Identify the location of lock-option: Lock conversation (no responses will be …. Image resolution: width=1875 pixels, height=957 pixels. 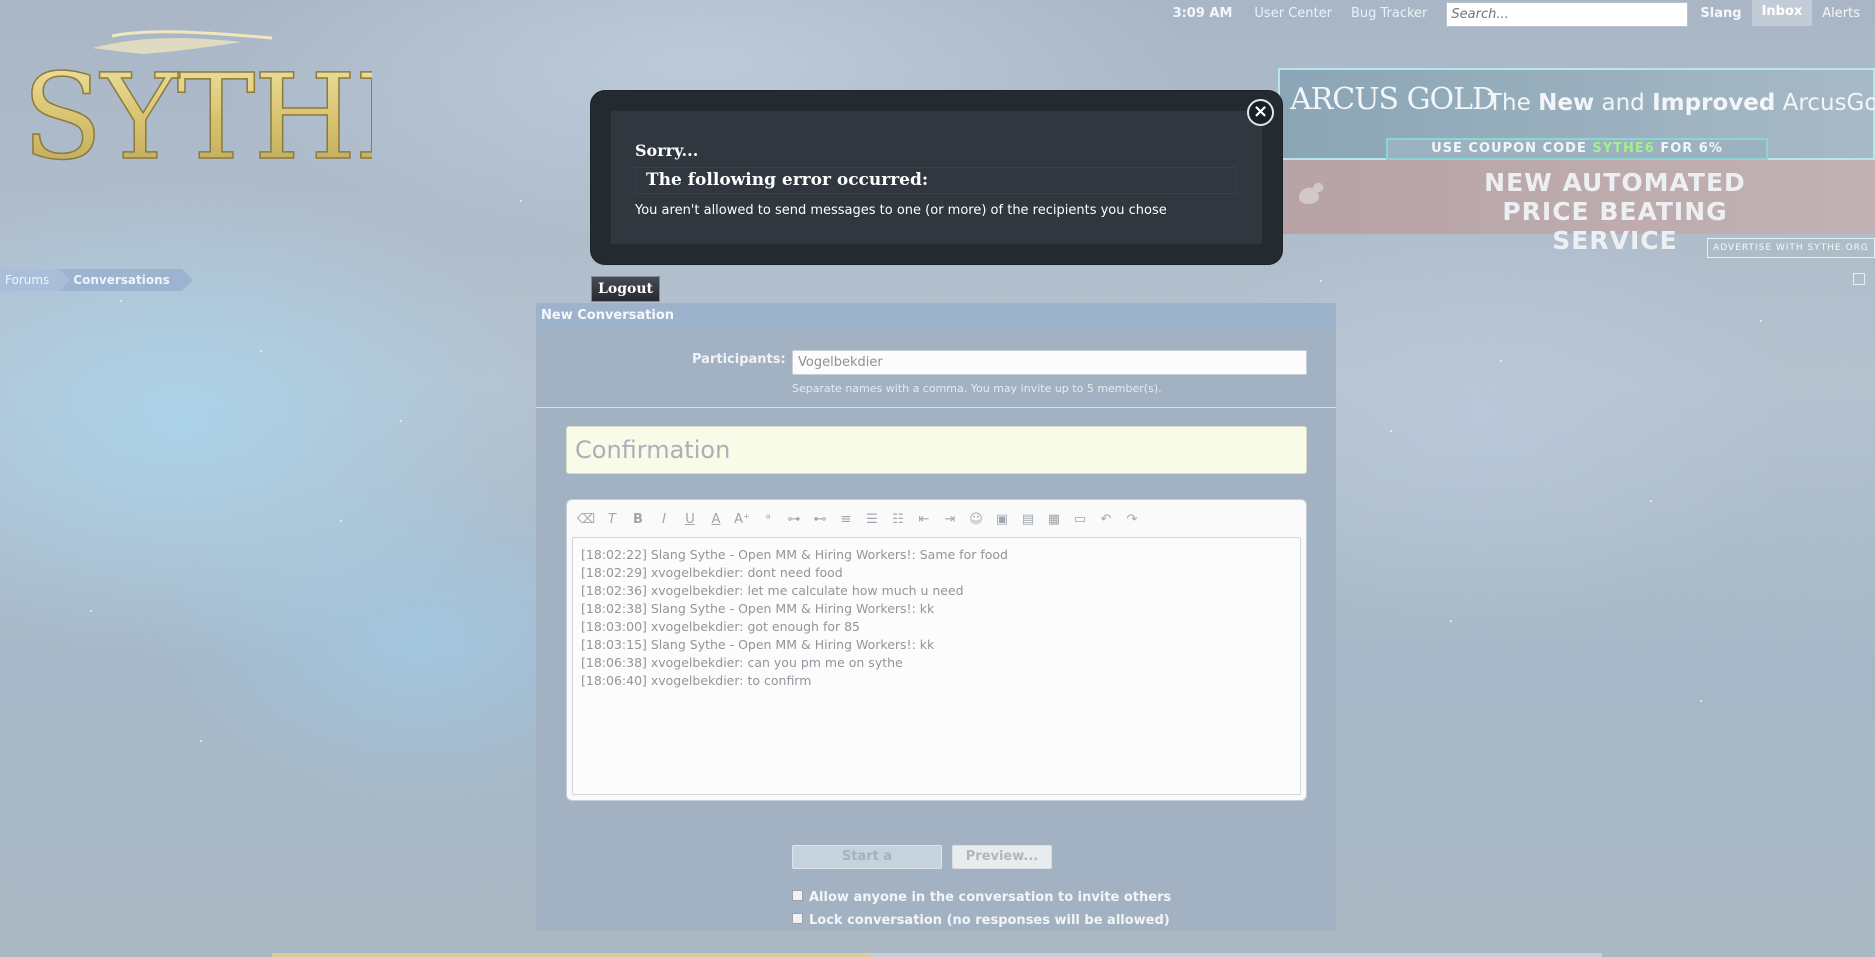
(981, 920).